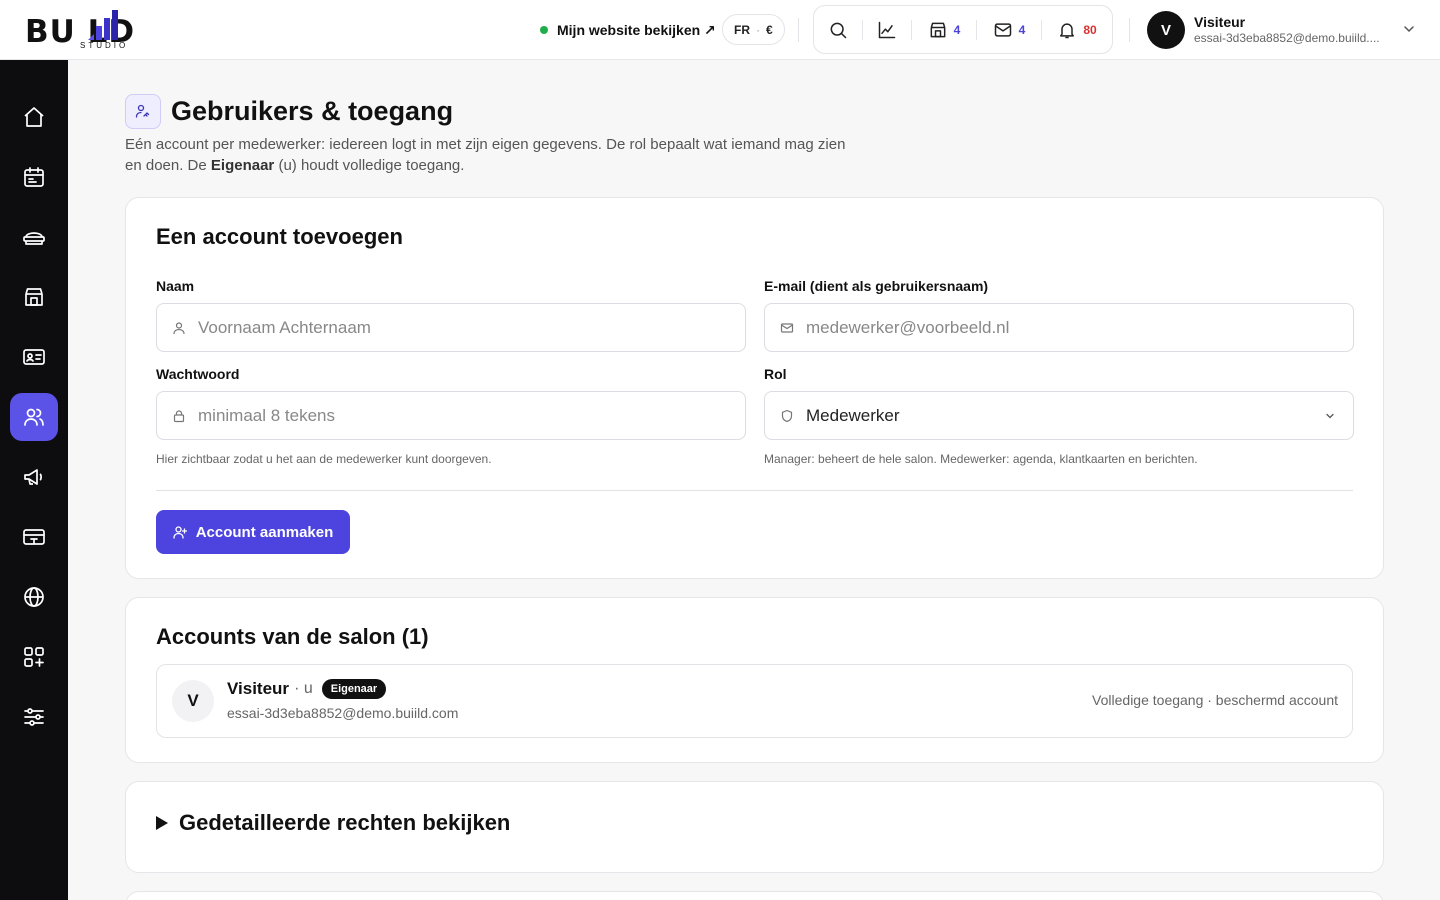  Describe the element at coordinates (179, 327) in the screenshot. I see `user-icon` at that location.